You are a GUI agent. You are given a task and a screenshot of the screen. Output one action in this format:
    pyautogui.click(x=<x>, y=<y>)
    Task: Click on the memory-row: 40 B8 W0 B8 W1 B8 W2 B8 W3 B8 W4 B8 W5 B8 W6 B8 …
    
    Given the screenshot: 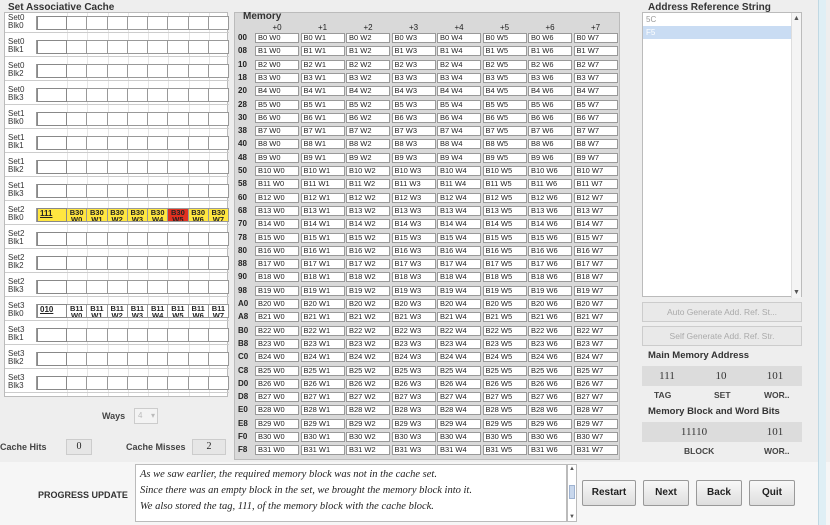 What is the action you would take?
    pyautogui.click(x=428, y=144)
    